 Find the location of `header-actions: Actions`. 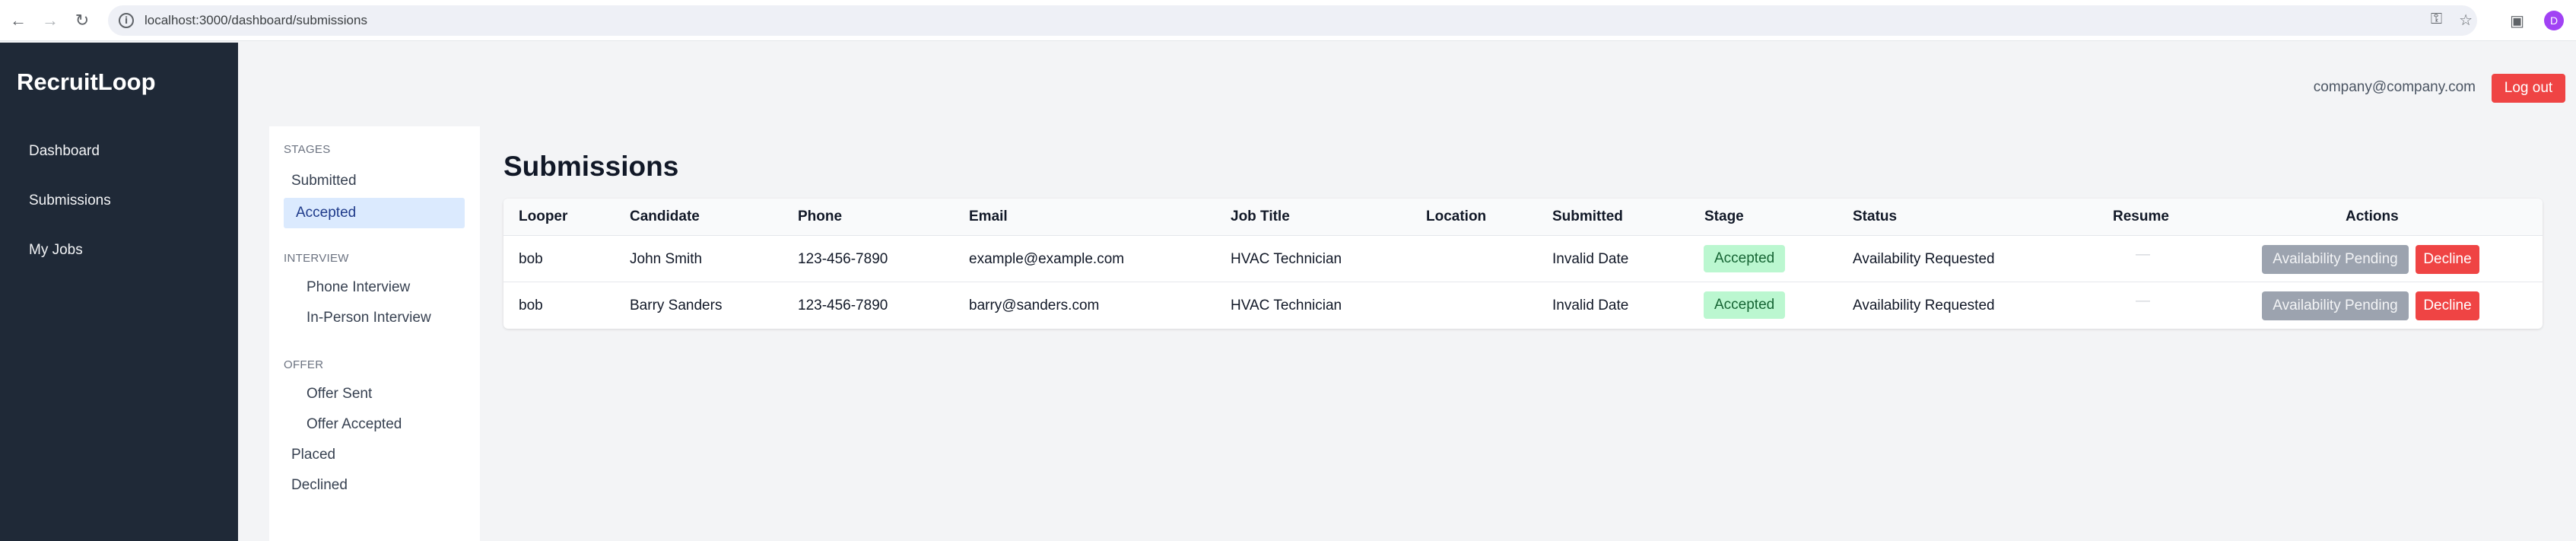

header-actions: Actions is located at coordinates (2372, 216).